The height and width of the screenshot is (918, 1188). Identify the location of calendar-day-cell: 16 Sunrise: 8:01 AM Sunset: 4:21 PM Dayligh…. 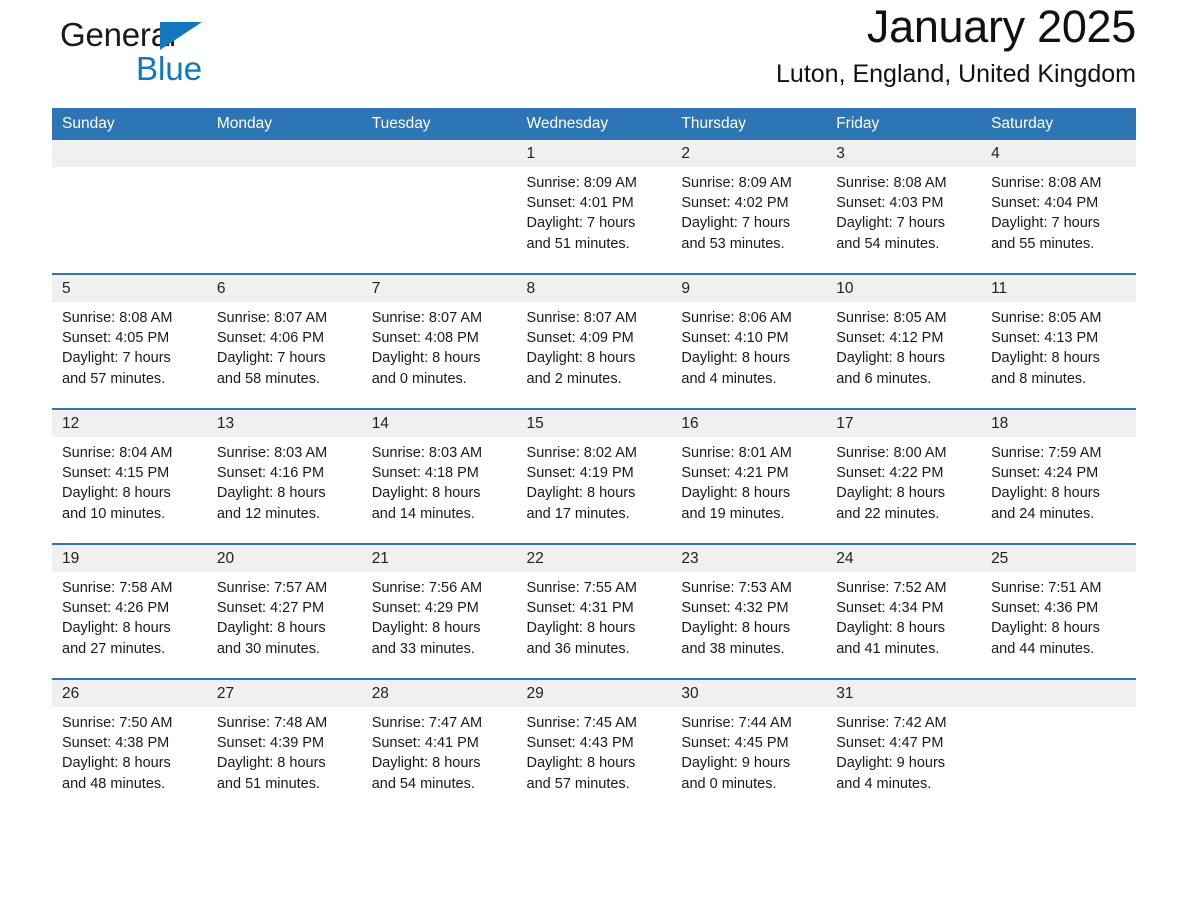
(749, 476).